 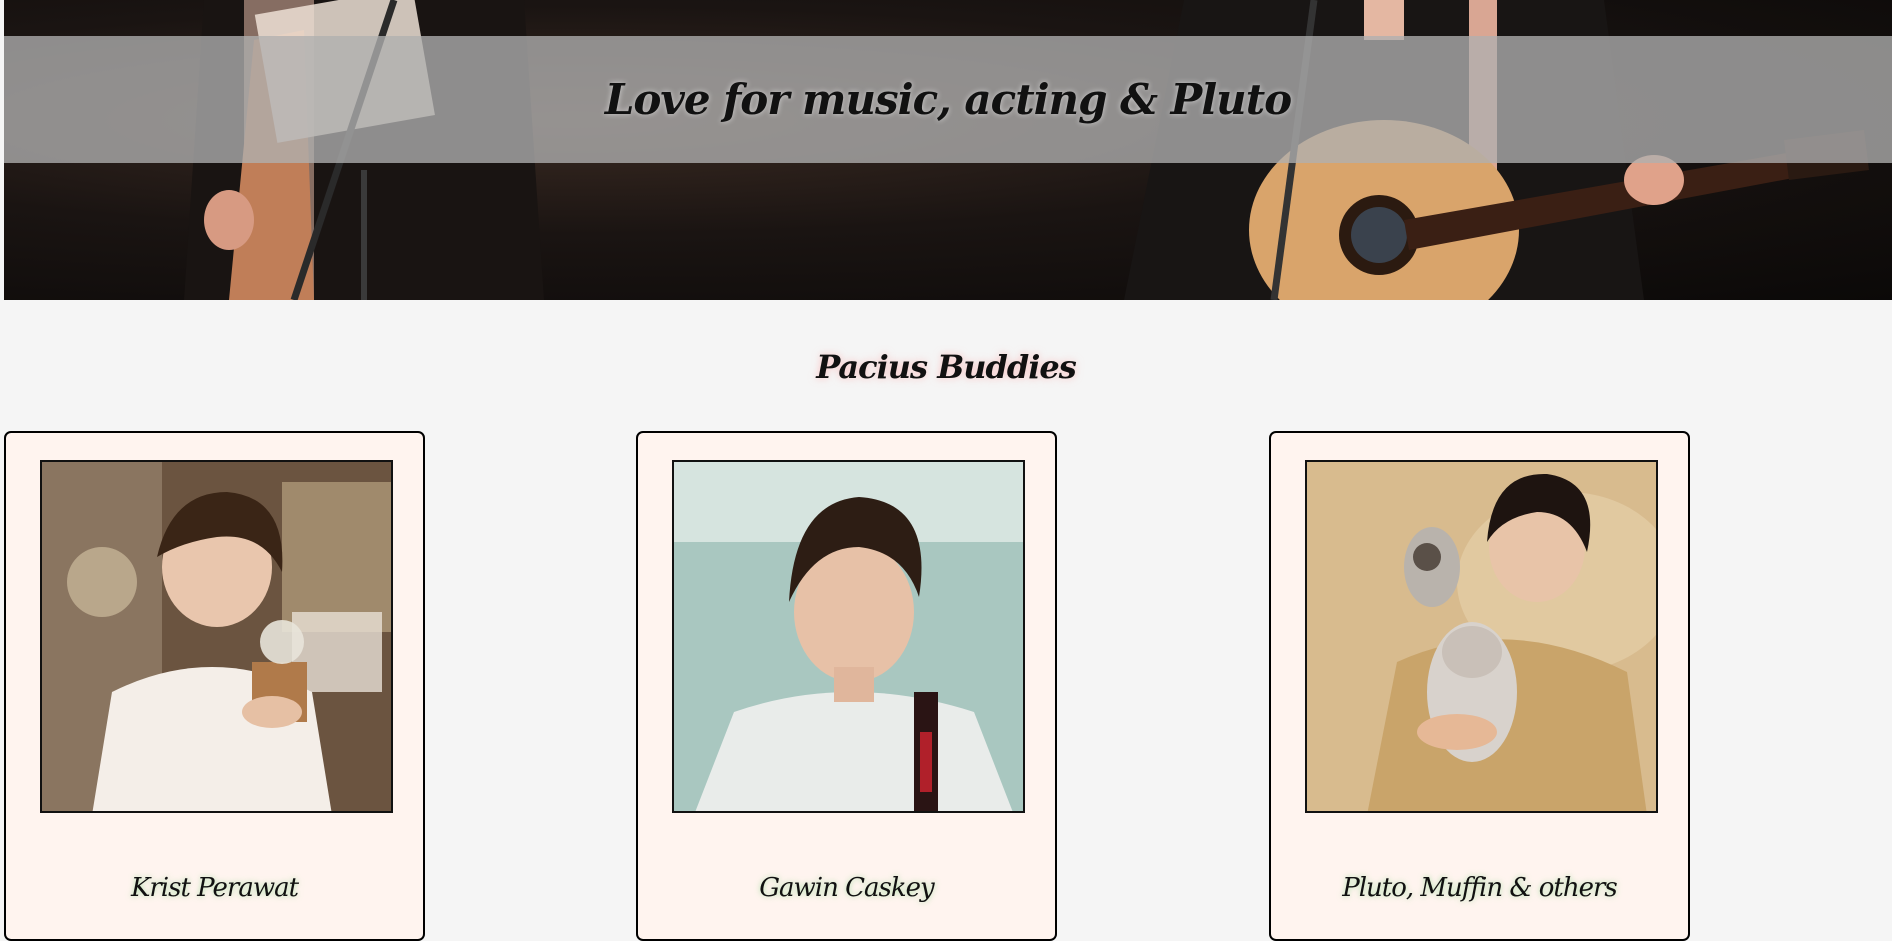 What do you see at coordinates (214, 888) in the screenshot?
I see `buddy-name: Krist Perawat` at bounding box center [214, 888].